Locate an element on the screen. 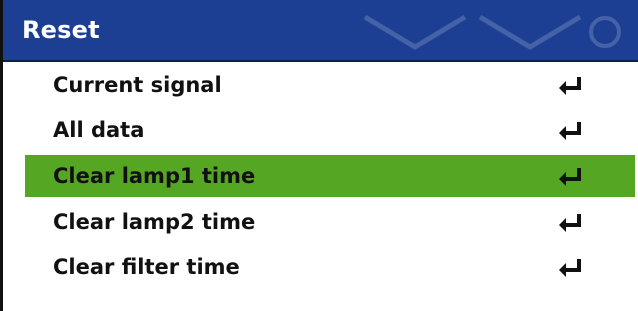 This screenshot has height=311, width=638. header-watermark-graphic is located at coordinates (492, 32).